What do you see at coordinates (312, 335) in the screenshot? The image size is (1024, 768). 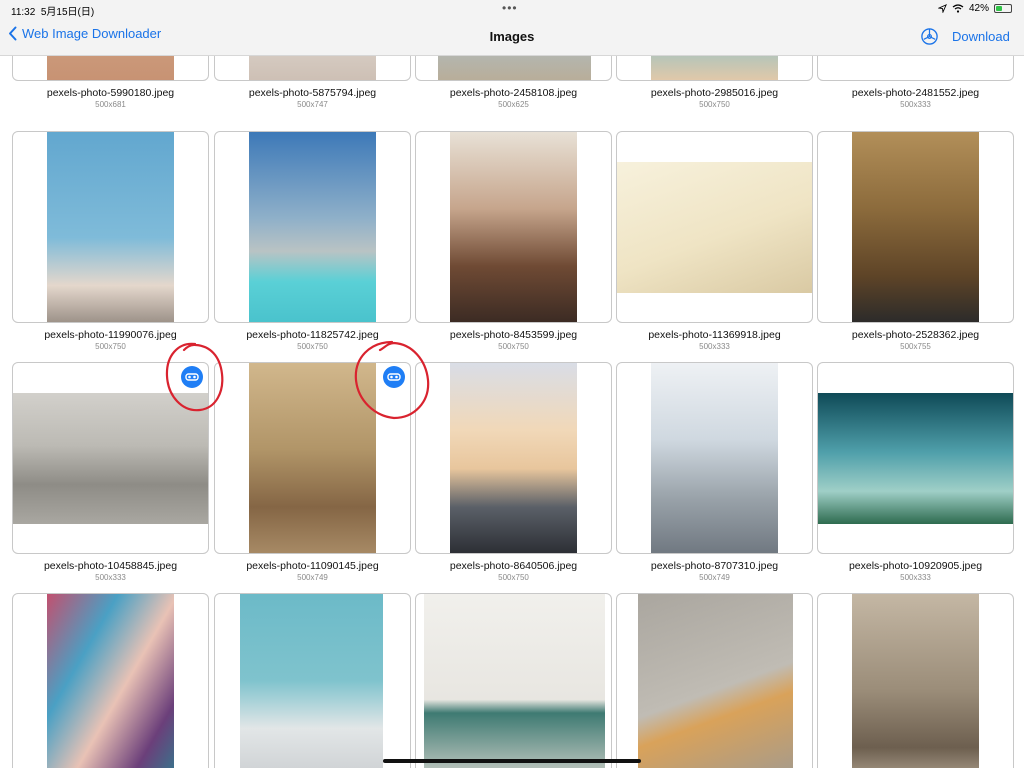 I see `image-filename: pexels-photo-11825742.jpeg` at bounding box center [312, 335].